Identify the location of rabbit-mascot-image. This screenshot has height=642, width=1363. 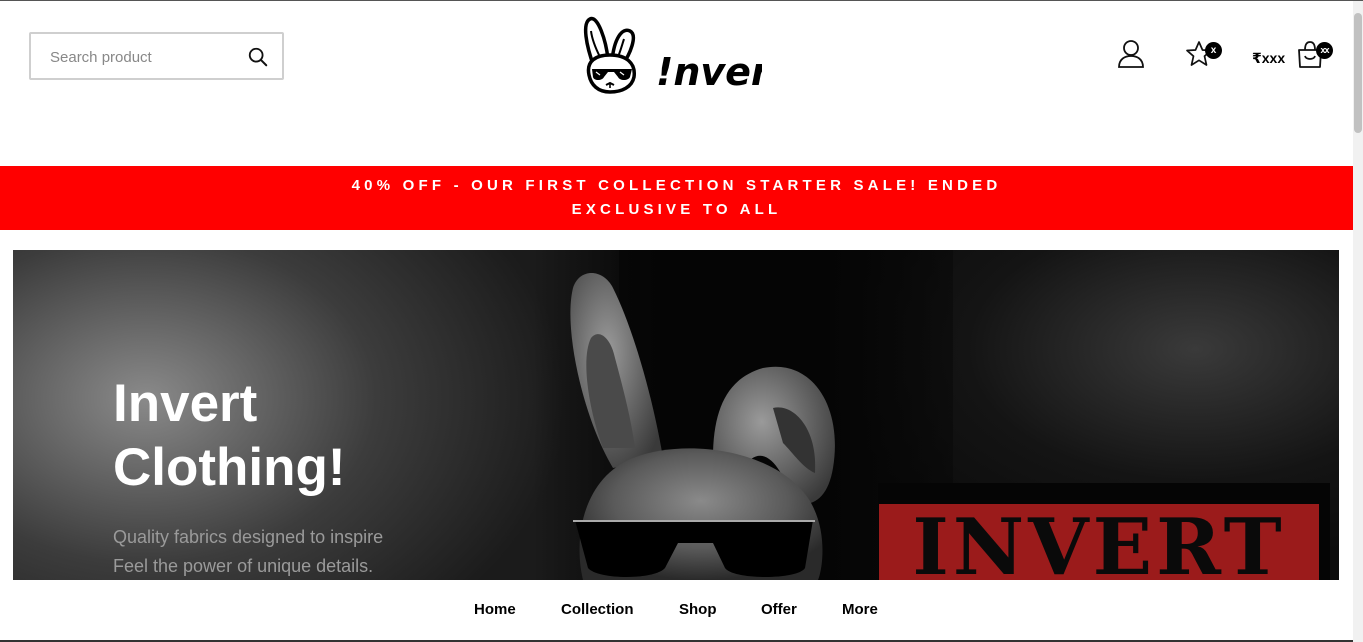
(702, 426).